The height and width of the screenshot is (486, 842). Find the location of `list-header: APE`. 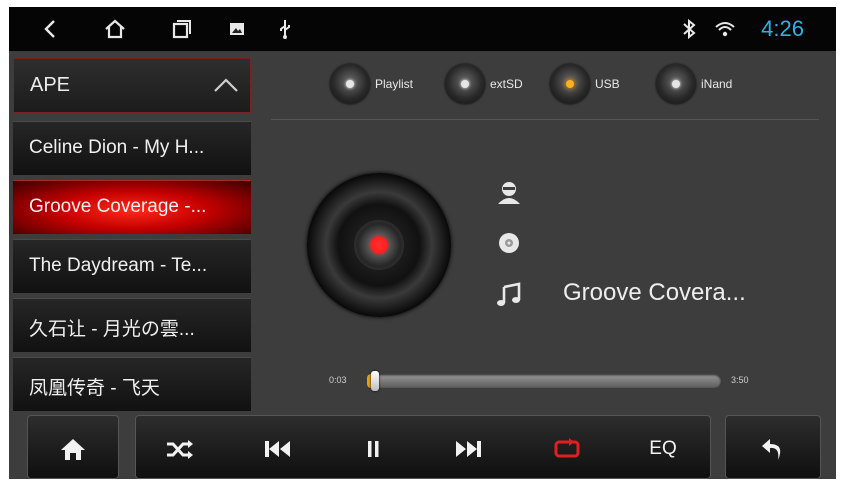

list-header: APE is located at coordinates (132, 85).